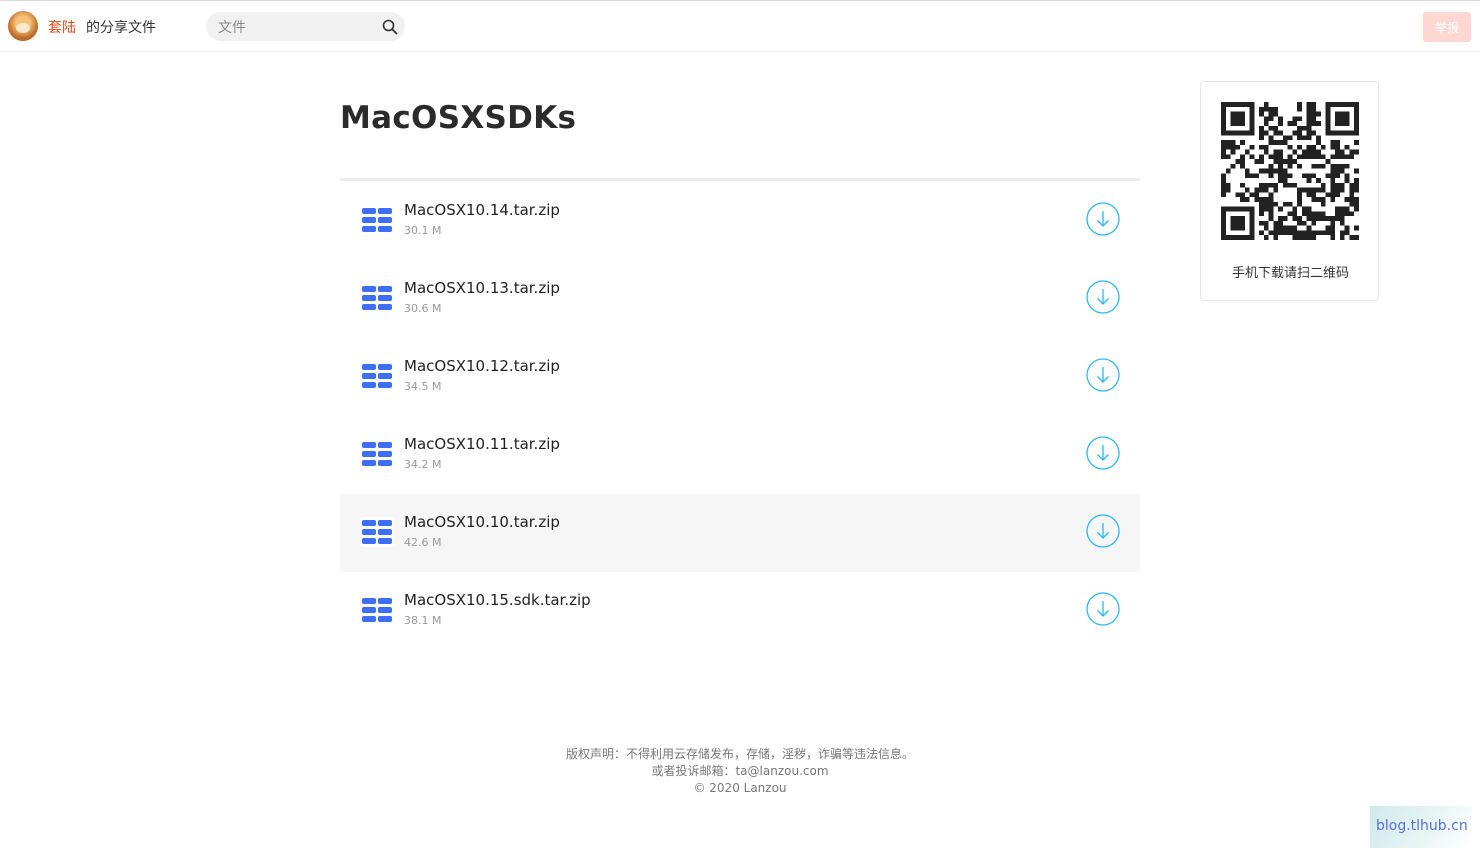  Describe the element at coordinates (423, 308) in the screenshot. I see `file-size: 30.6 M` at that location.